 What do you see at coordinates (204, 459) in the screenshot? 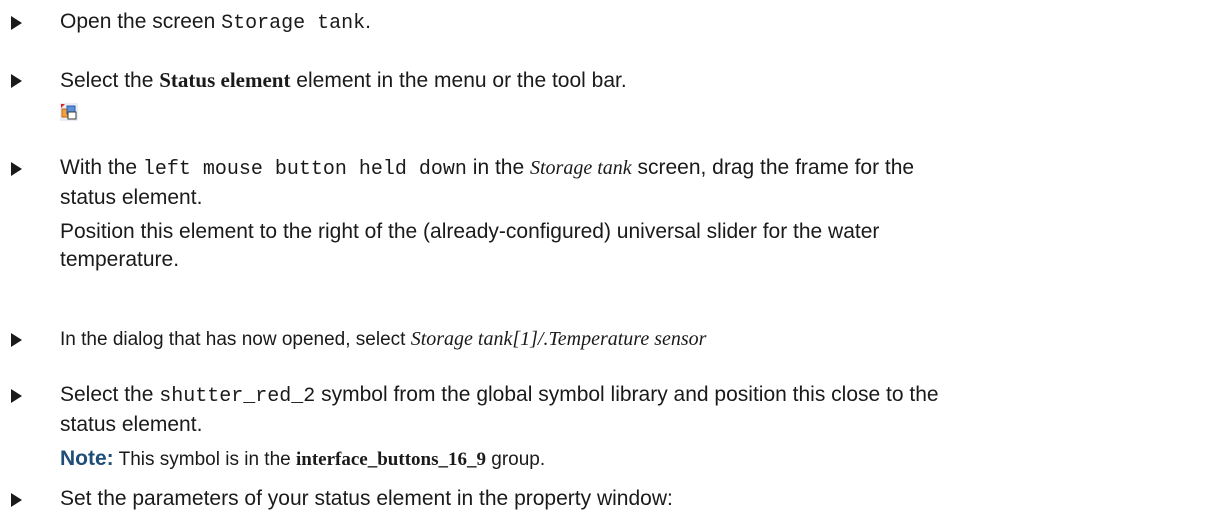
I see `note-text: This symbol is in the` at bounding box center [204, 459].